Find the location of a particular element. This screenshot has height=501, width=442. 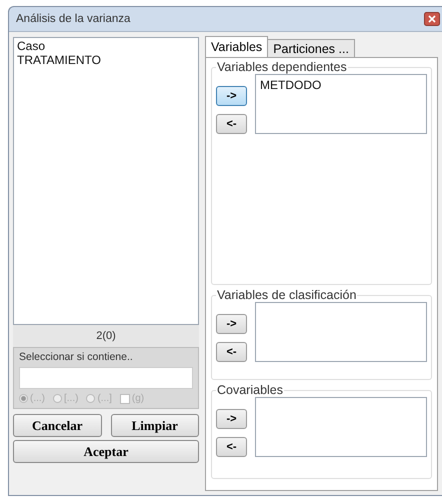

close-icon is located at coordinates (432, 19).